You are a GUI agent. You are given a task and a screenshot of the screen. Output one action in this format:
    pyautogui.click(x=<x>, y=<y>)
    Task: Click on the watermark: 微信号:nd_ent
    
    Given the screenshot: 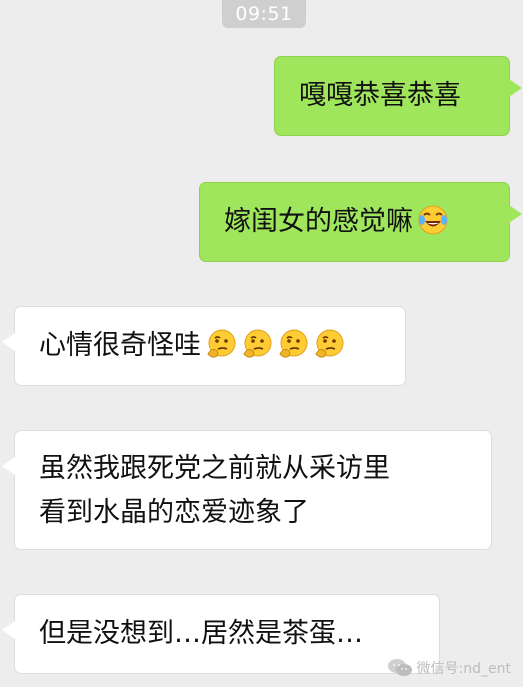 What is the action you would take?
    pyautogui.click(x=449, y=668)
    